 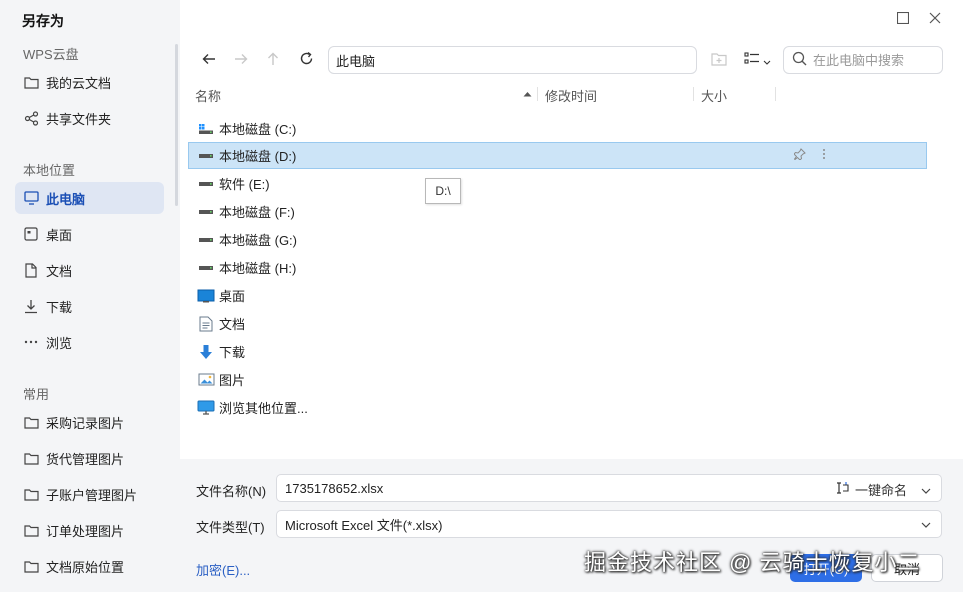 I want to click on download-icon, so click(x=31, y=306).